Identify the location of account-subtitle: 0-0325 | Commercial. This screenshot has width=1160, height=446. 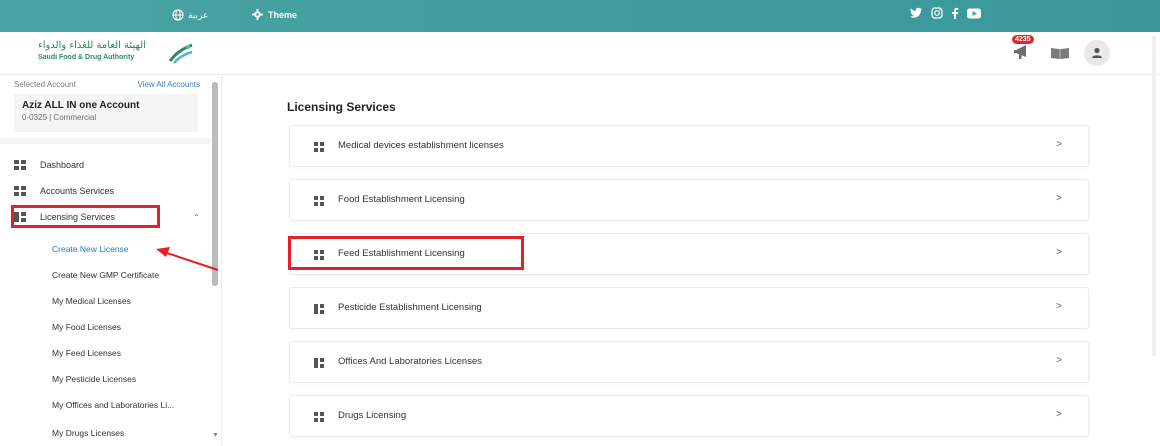
(59, 117).